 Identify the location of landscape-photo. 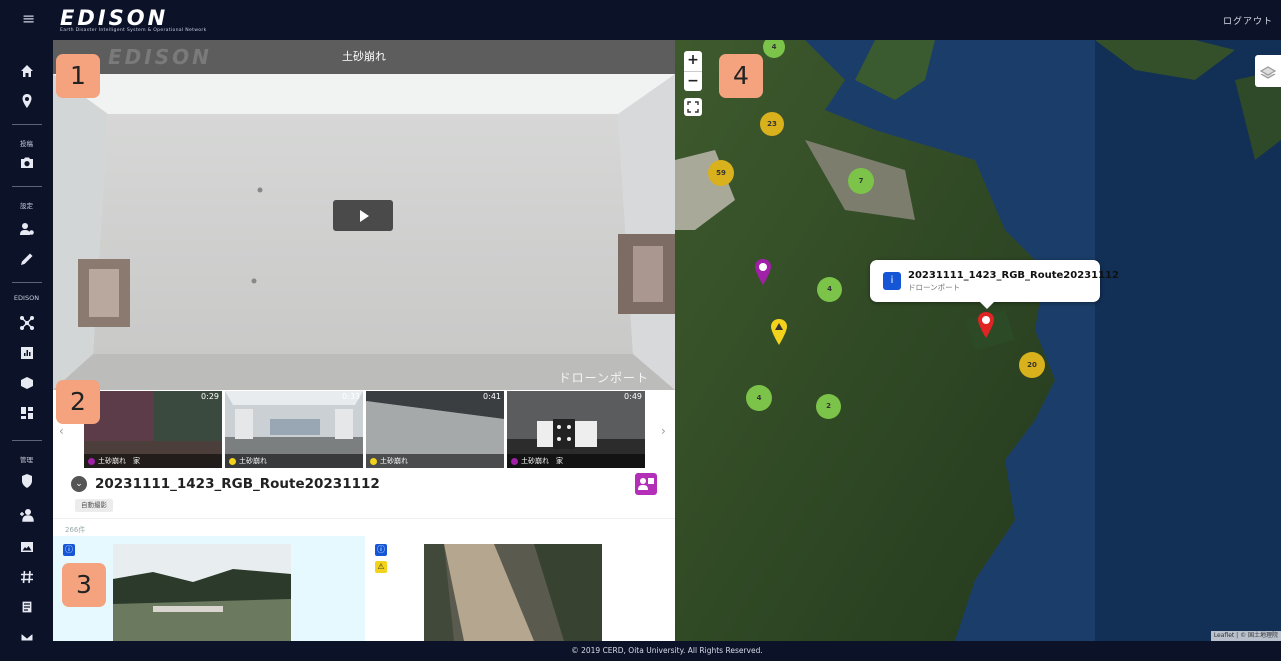
(202, 592).